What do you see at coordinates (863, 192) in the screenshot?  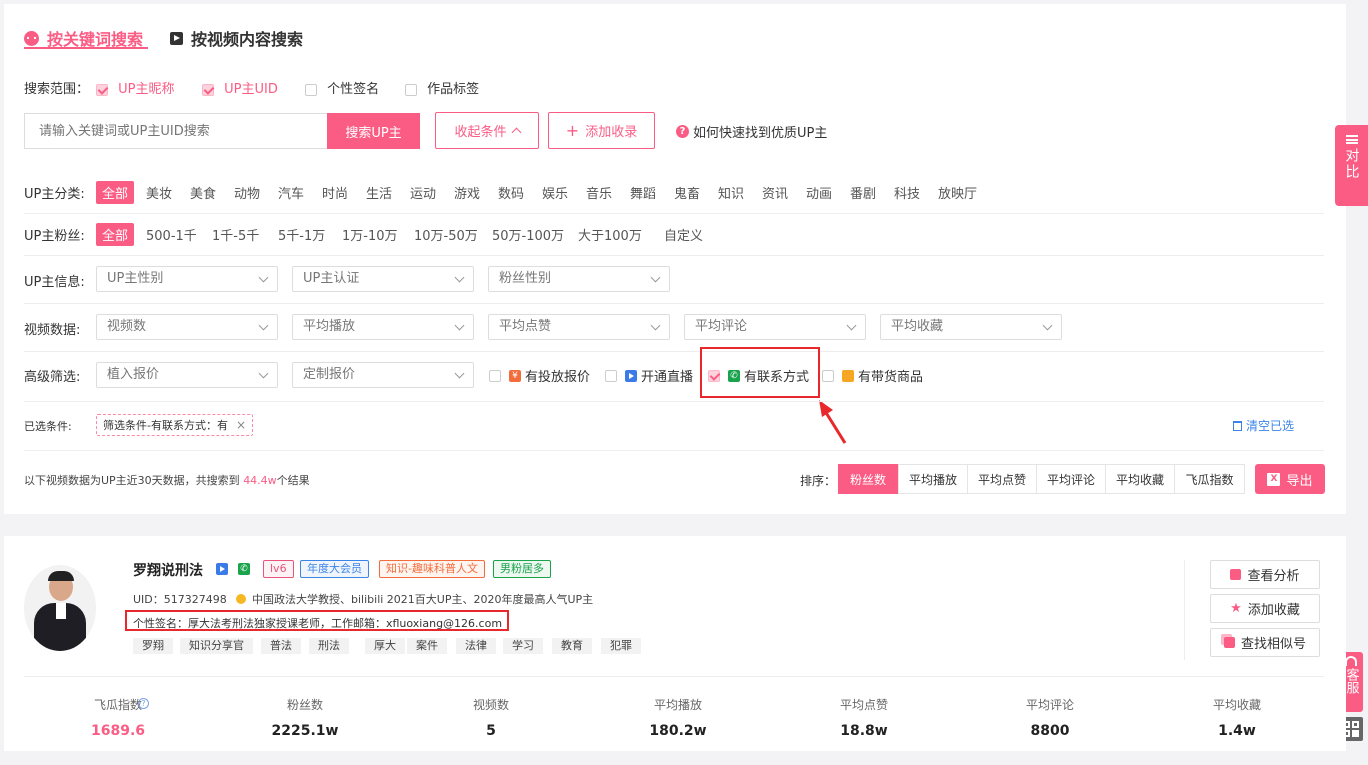 I see `category-item-17: 番剧` at bounding box center [863, 192].